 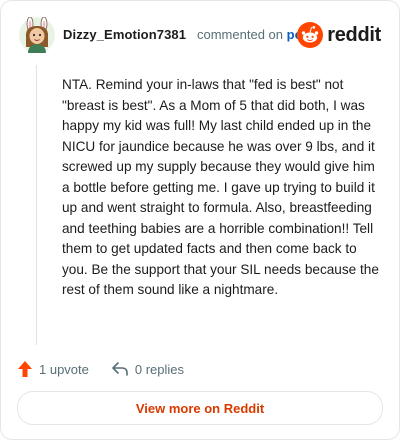 I want to click on thread-line, so click(x=36, y=205).